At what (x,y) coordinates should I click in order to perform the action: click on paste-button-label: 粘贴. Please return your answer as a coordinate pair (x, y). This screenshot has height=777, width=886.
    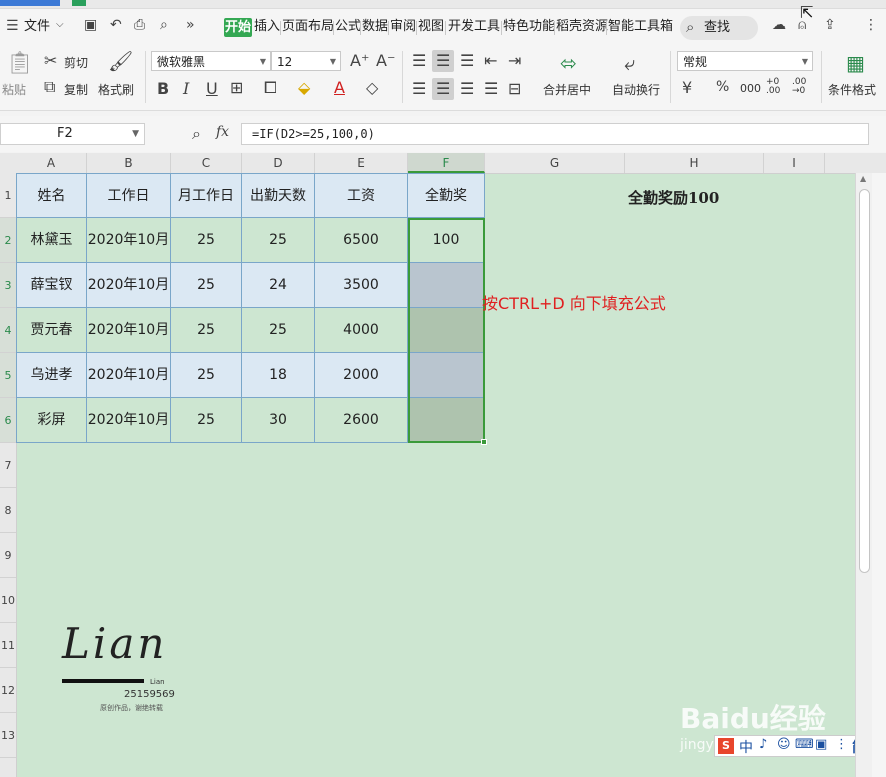
    Looking at the image, I should click on (14, 89).